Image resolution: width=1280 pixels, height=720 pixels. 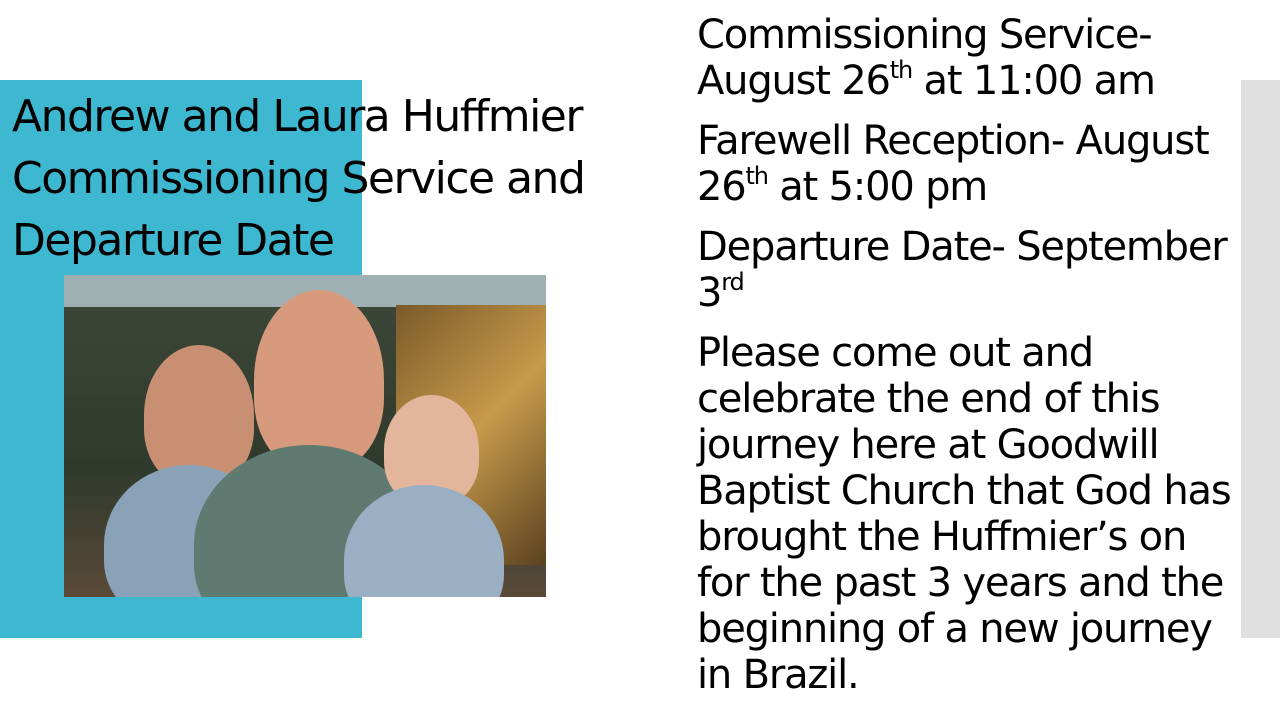 What do you see at coordinates (926, 80) in the screenshot?
I see `event-line: August 26th at 11:00 am` at bounding box center [926, 80].